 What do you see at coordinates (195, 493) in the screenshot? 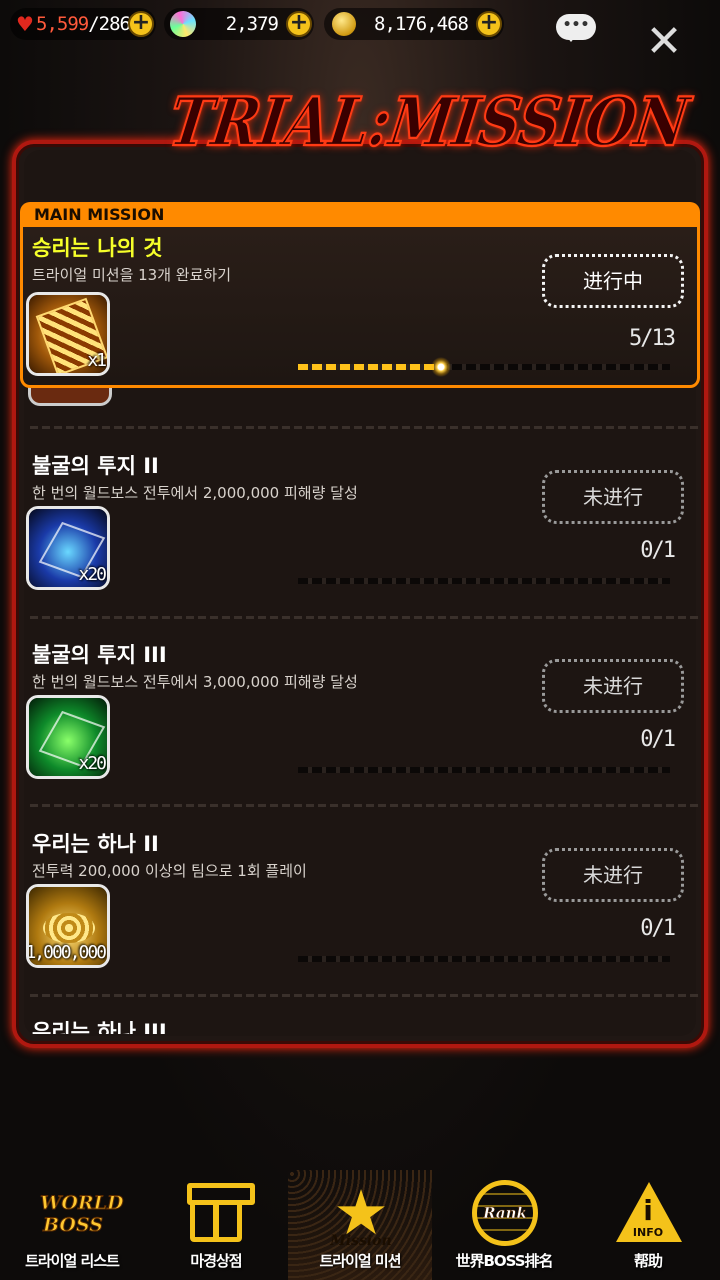
I see `mission-desc: 한 번의 월드보스 전투에서 2,000,000 피해량 달성` at bounding box center [195, 493].